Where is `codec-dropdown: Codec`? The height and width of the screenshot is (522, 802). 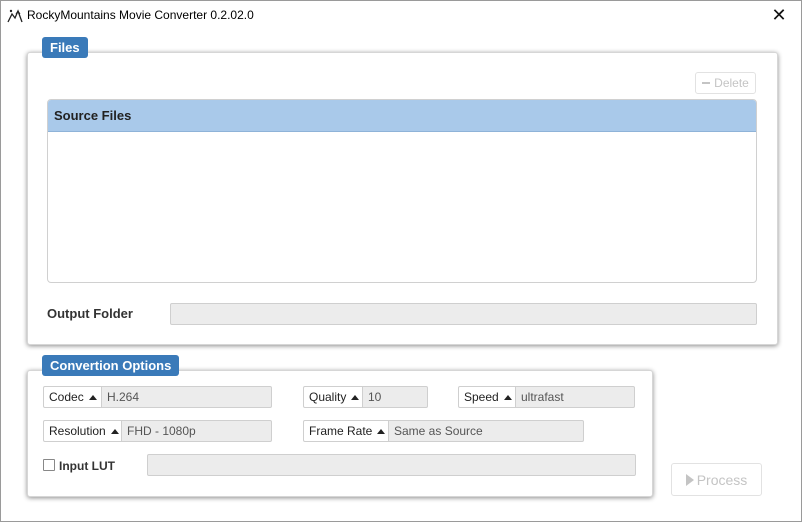 codec-dropdown: Codec is located at coordinates (72, 397).